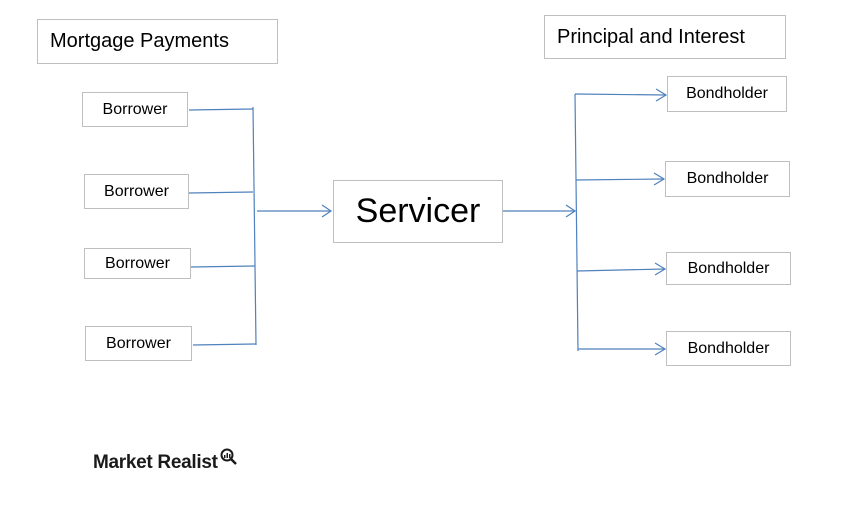 This screenshot has width=859, height=531. Describe the element at coordinates (576, 222) in the screenshot. I see `right-bus-line` at that location.